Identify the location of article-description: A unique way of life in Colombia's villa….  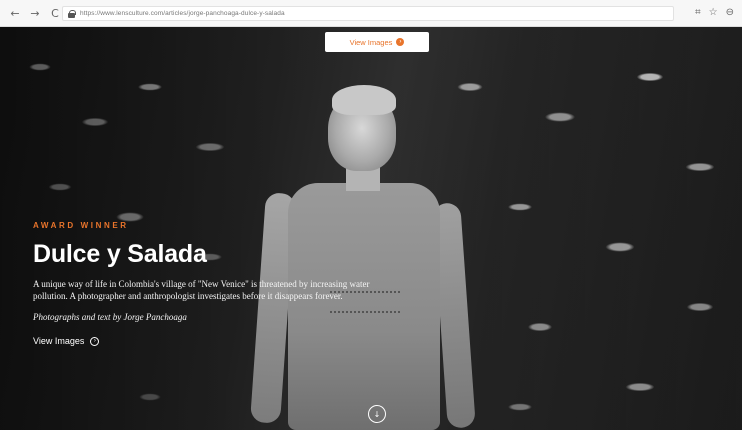
(201, 290).